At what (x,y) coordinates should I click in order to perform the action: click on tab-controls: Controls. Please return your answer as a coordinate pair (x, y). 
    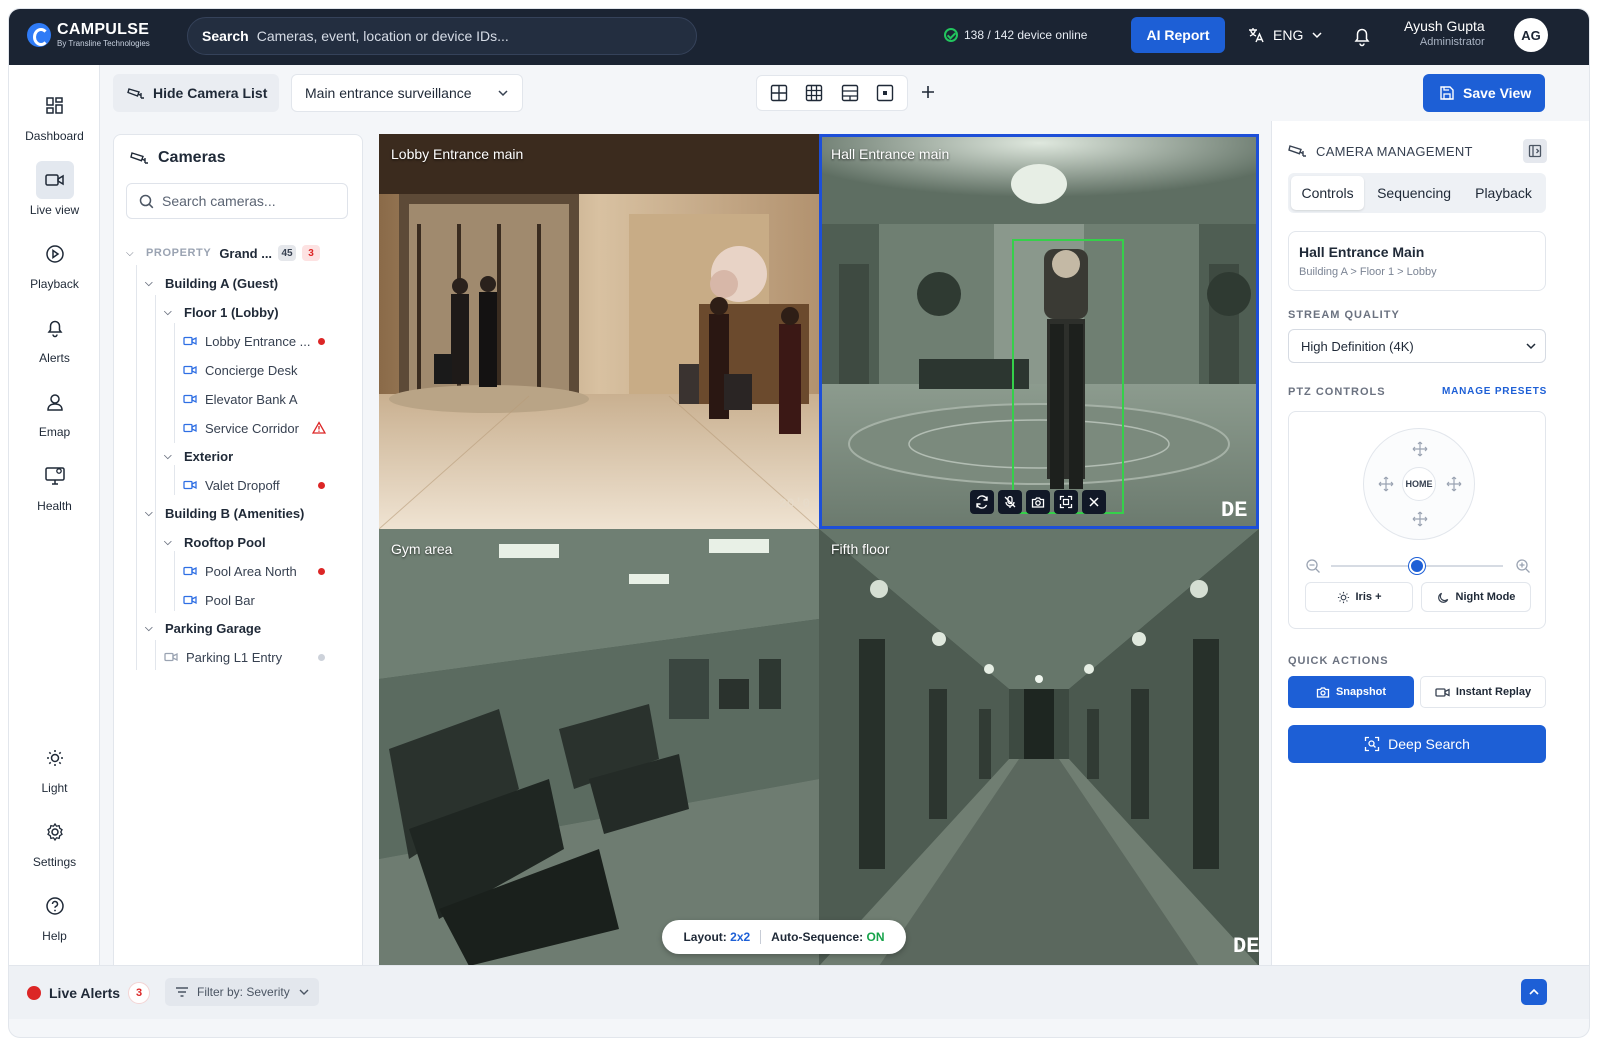
    Looking at the image, I should click on (1328, 193).